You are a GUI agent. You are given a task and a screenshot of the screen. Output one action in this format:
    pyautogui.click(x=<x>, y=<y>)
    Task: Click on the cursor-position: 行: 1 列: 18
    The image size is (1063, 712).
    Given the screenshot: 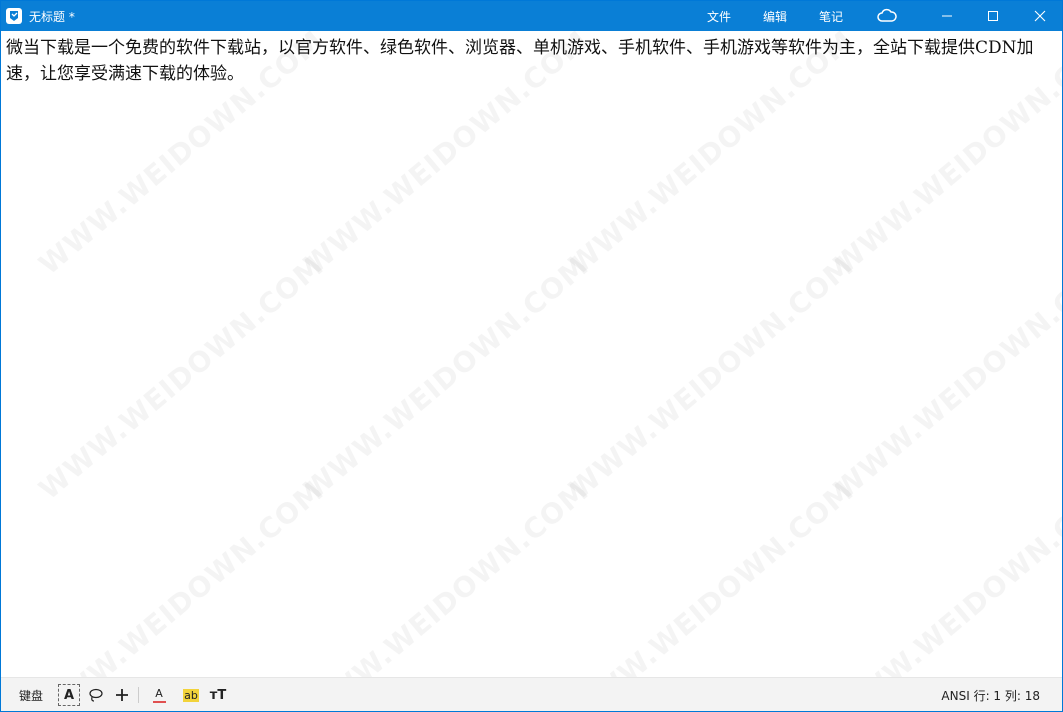 What is the action you would take?
    pyautogui.click(x=1006, y=696)
    